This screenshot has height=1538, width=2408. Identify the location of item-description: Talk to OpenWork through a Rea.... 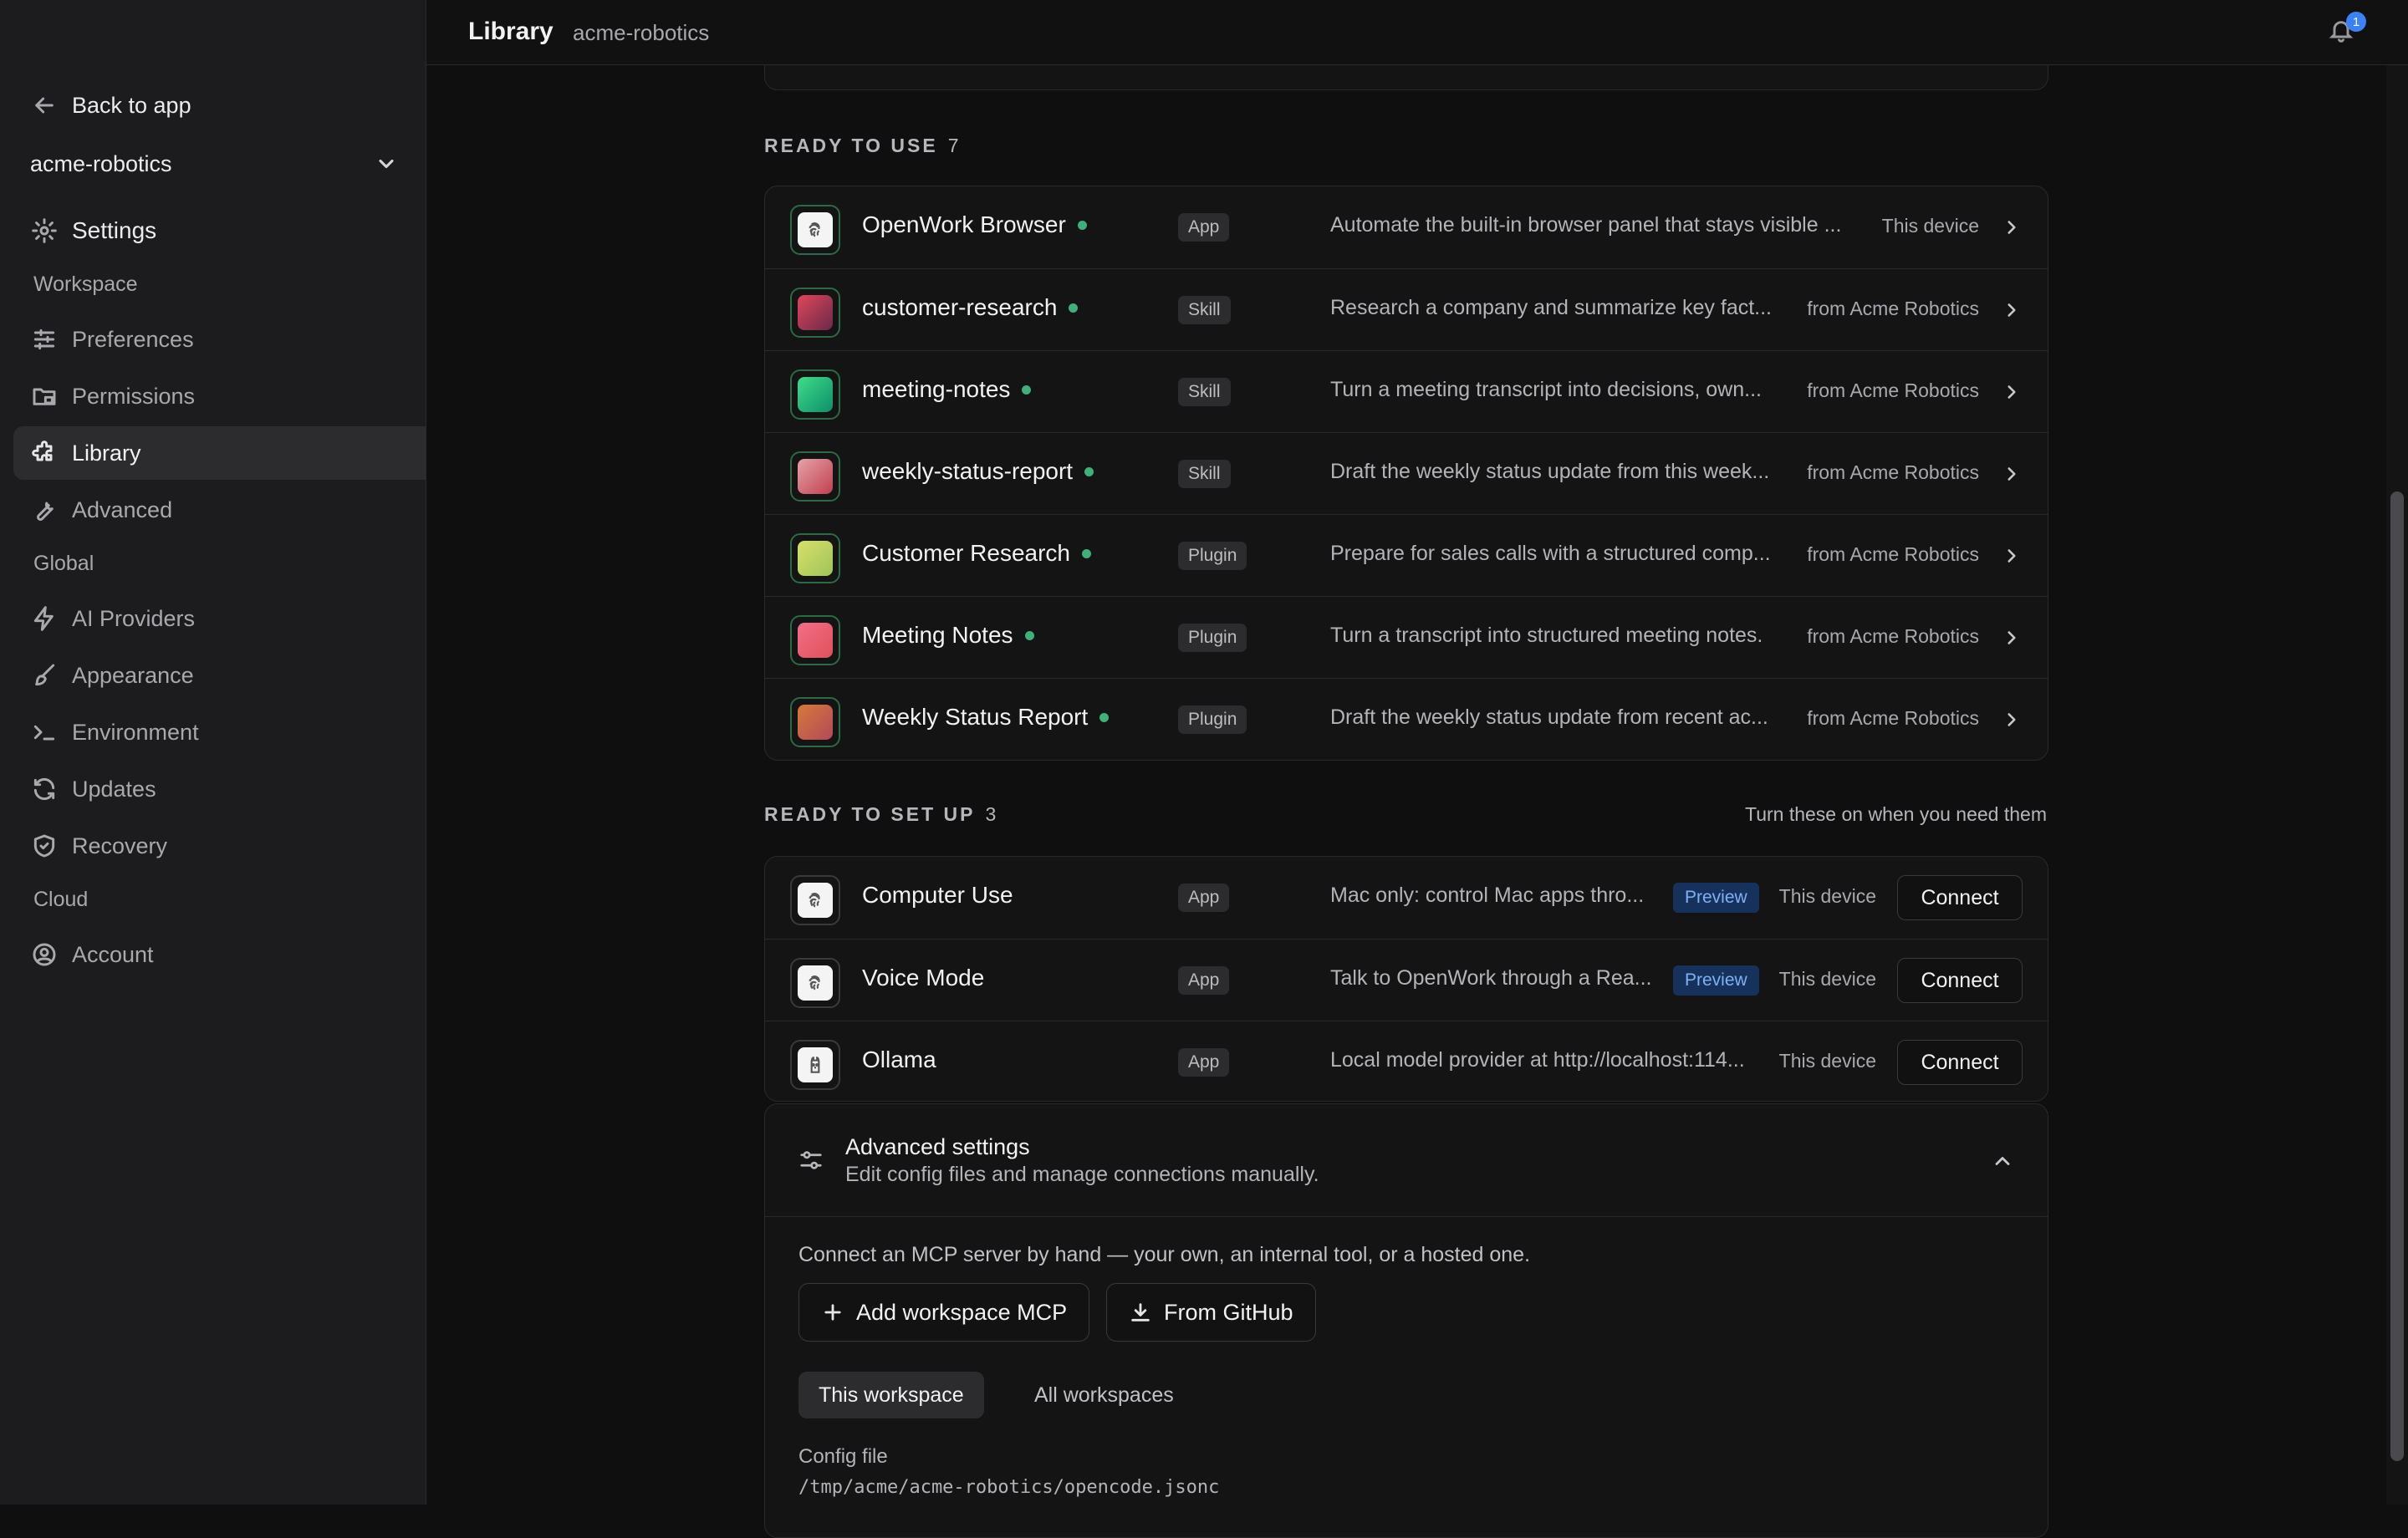
(1491, 978).